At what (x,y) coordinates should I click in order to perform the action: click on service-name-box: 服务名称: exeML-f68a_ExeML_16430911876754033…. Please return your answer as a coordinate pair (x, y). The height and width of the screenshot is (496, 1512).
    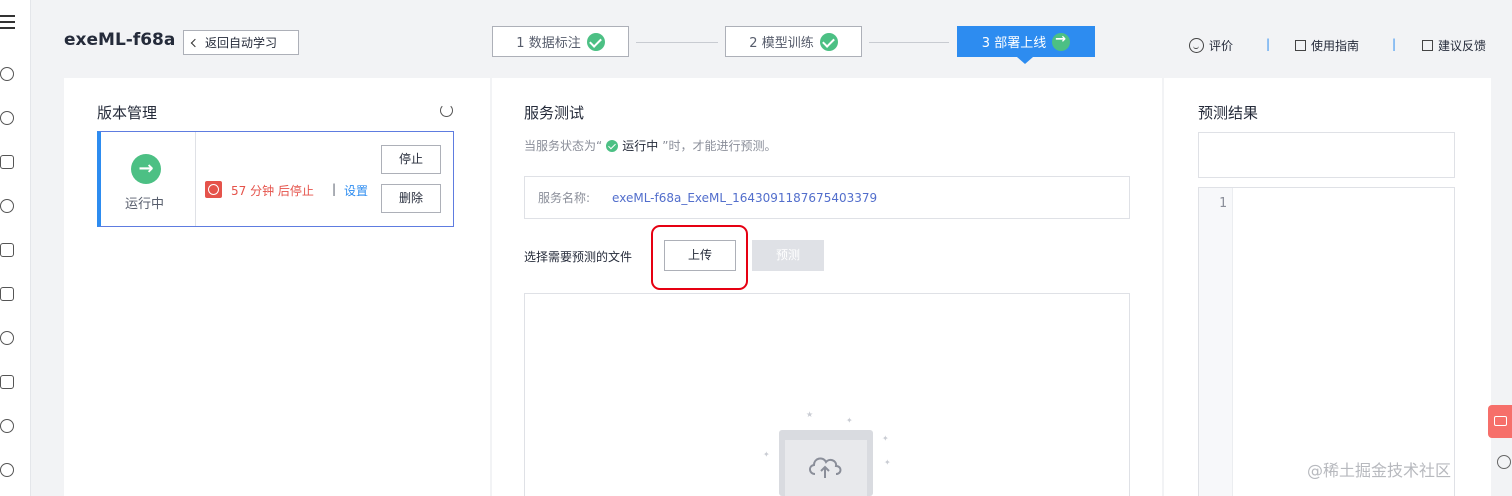
    Looking at the image, I should click on (827, 197).